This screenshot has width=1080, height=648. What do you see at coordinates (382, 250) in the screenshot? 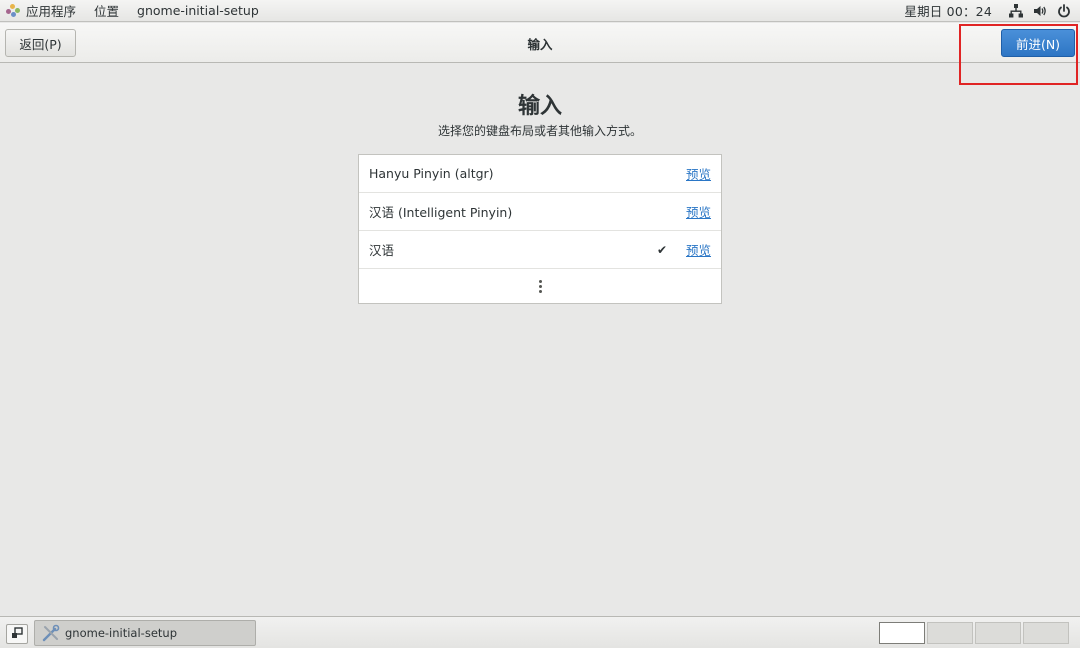
I see `input-source-label: 汉语` at bounding box center [382, 250].